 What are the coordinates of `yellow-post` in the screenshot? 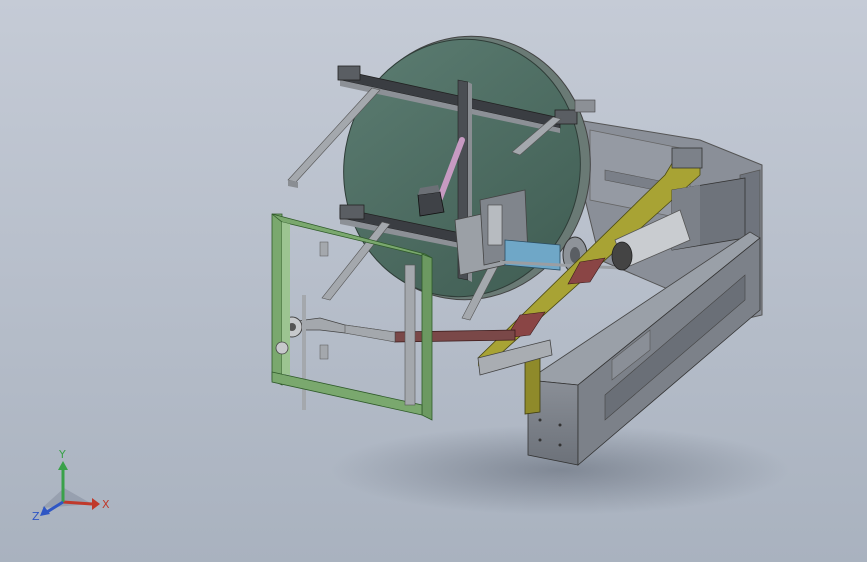 It's located at (532, 386).